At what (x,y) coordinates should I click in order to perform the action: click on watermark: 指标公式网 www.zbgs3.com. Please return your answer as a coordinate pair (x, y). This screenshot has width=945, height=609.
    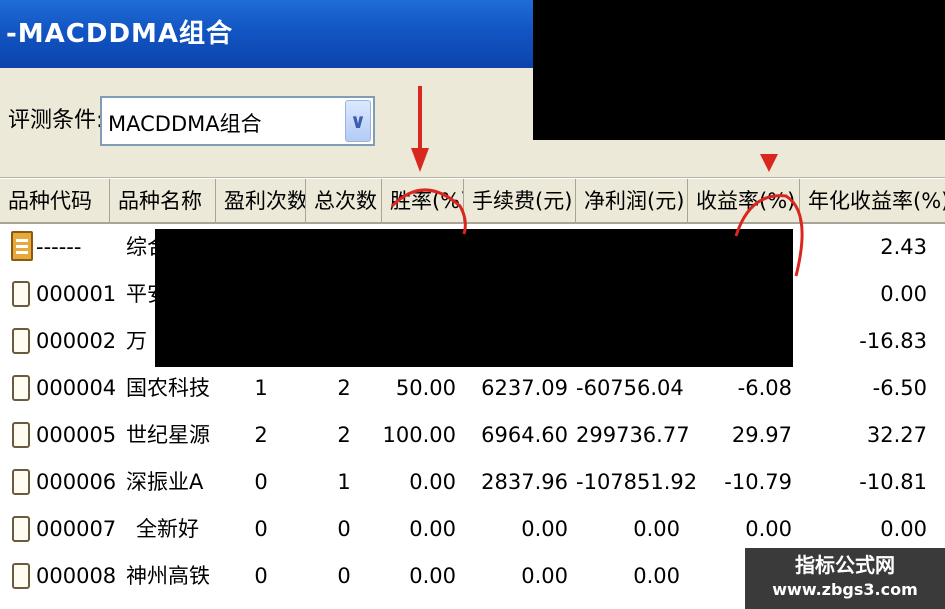
    Looking at the image, I should click on (845, 578).